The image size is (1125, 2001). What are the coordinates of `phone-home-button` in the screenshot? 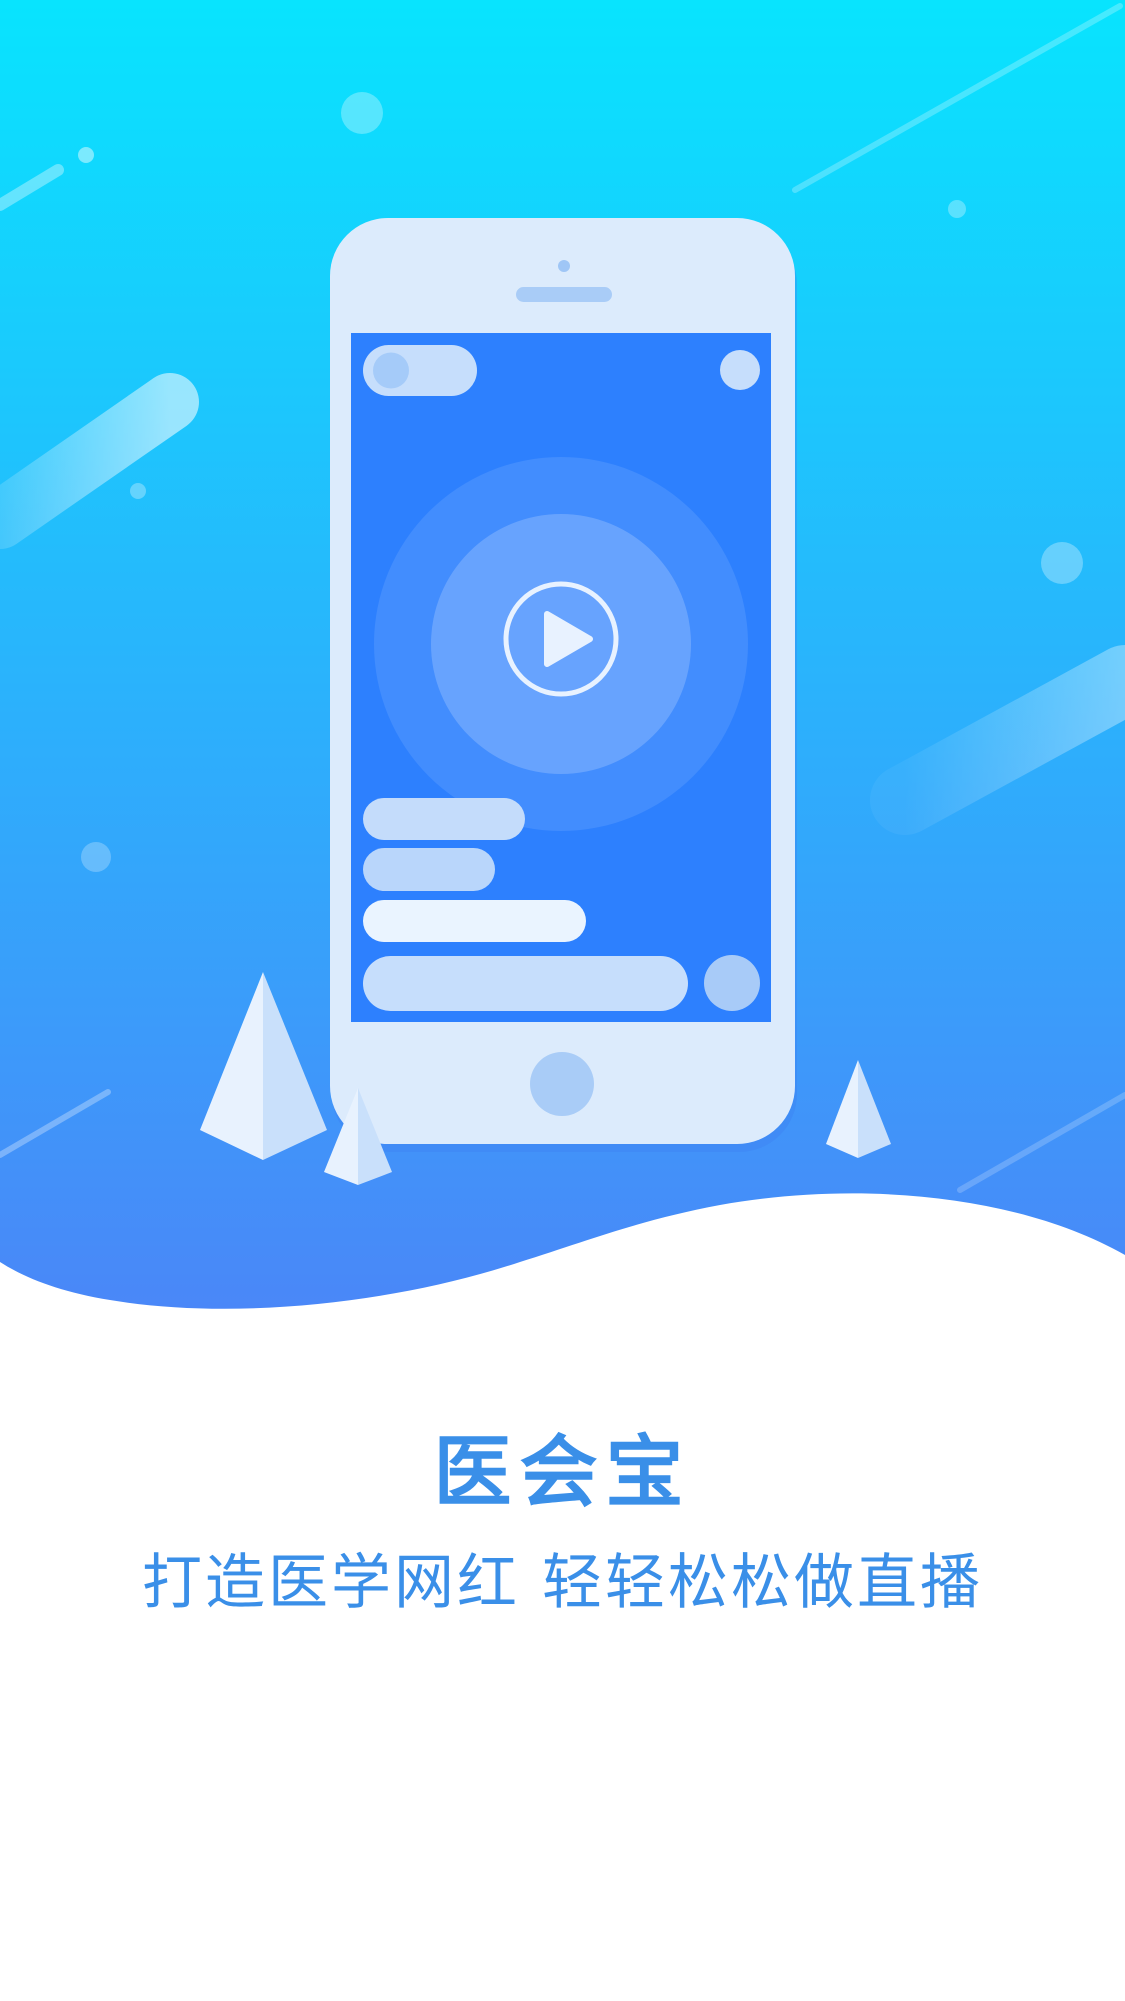 It's located at (562, 1084).